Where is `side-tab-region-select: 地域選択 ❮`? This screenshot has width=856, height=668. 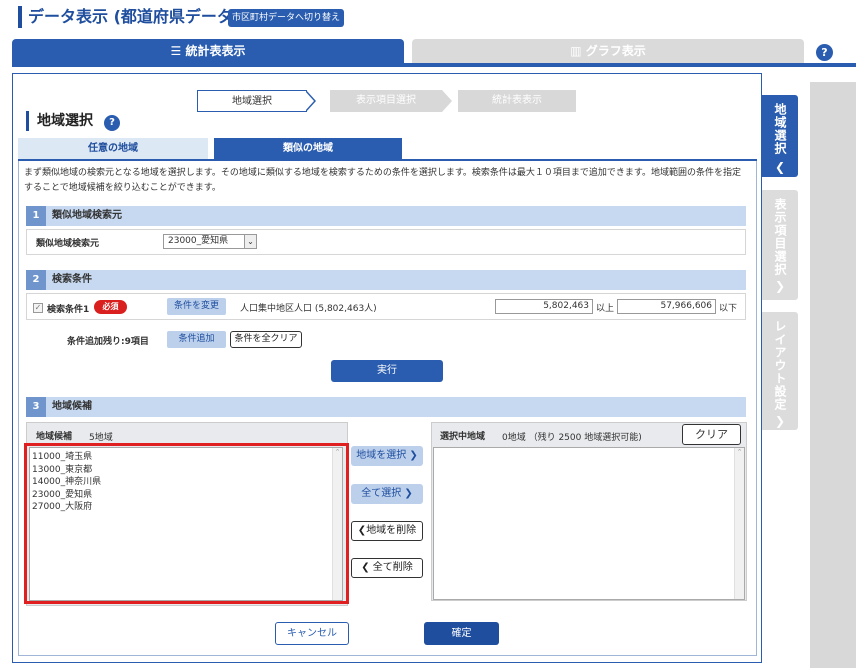
side-tab-region-select: 地域選択 ❮ is located at coordinates (780, 136).